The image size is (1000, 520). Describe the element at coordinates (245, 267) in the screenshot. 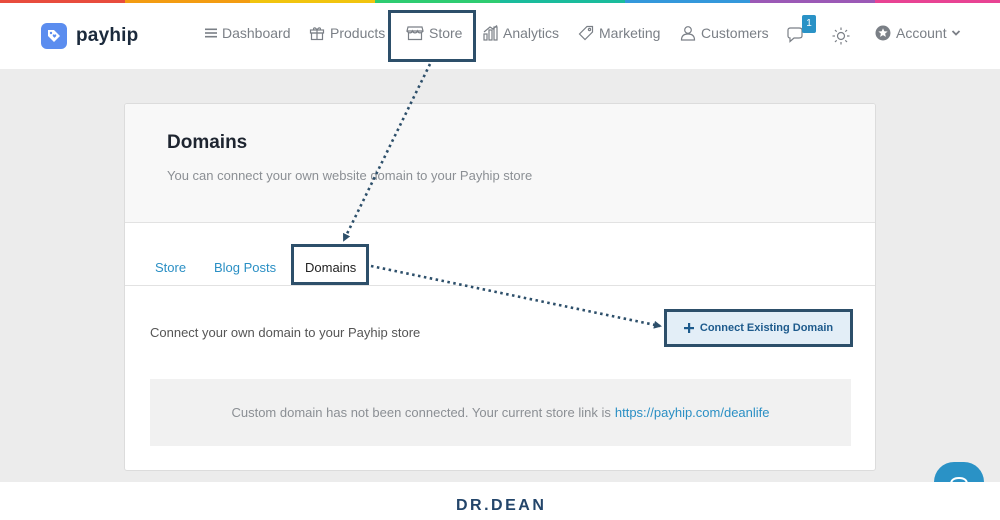

I see `tab-blog-posts: Blog Posts` at that location.